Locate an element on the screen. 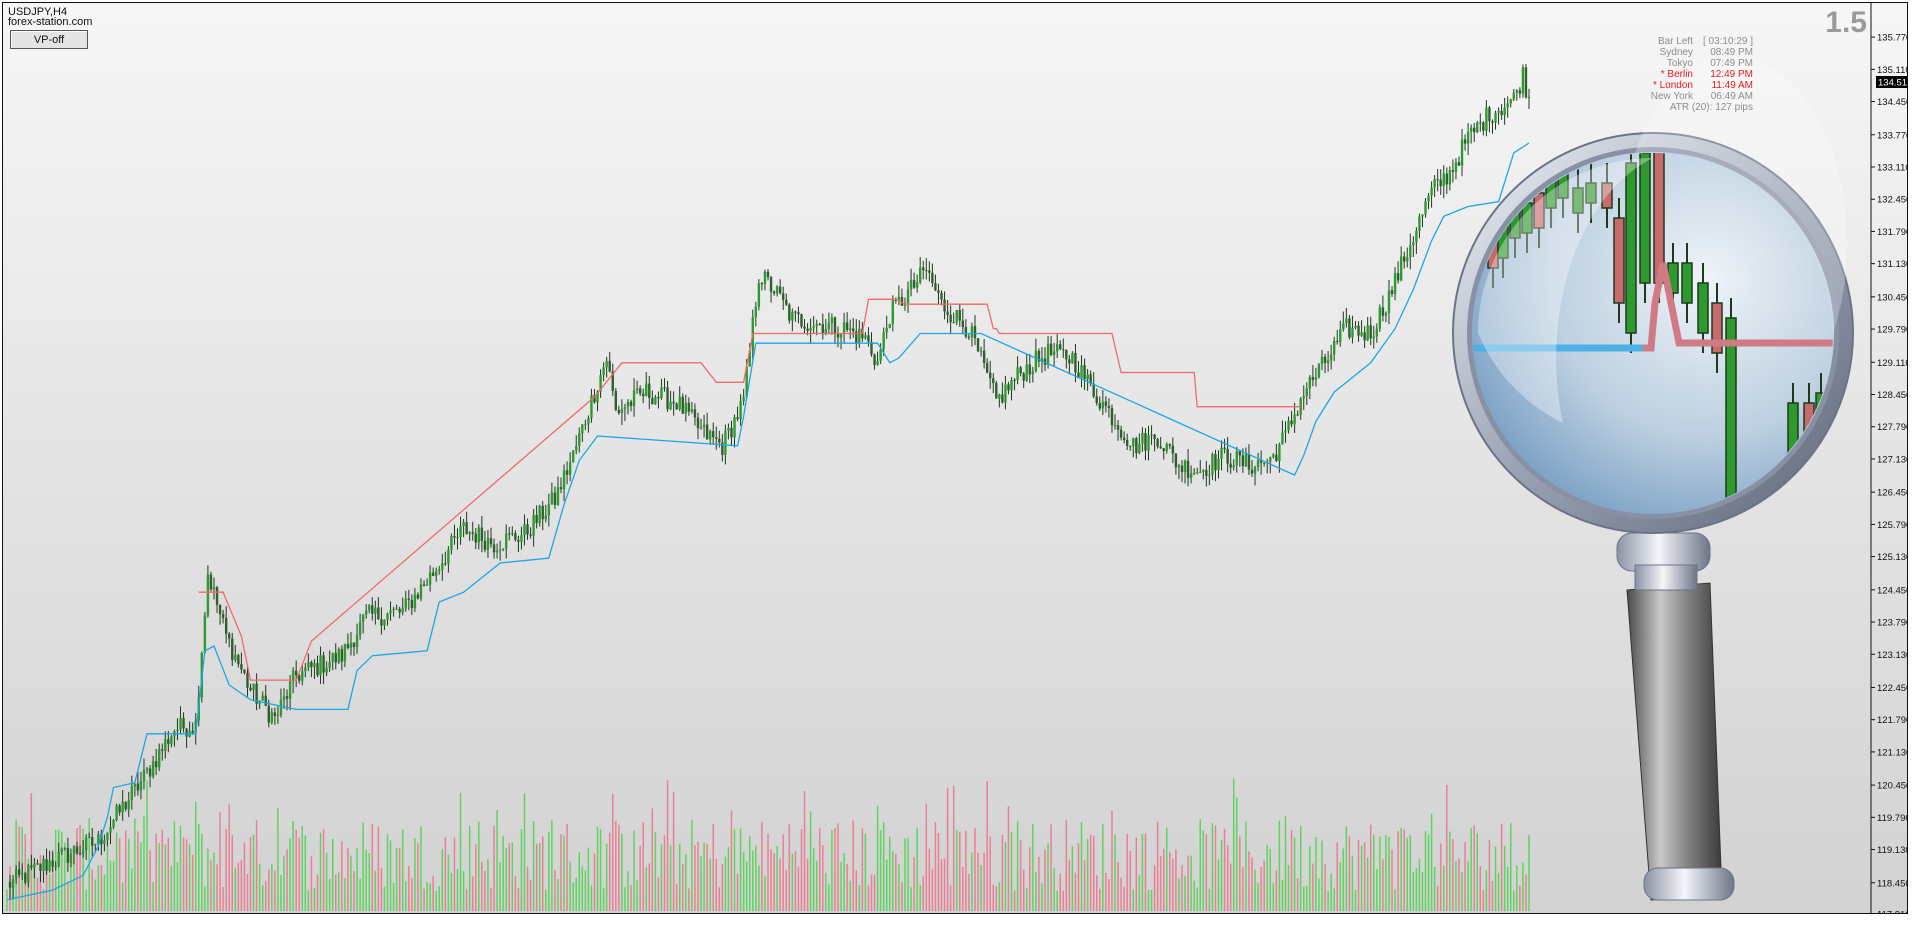 The image size is (1916, 933). info-value: 07:49 PM is located at coordinates (1731, 63).